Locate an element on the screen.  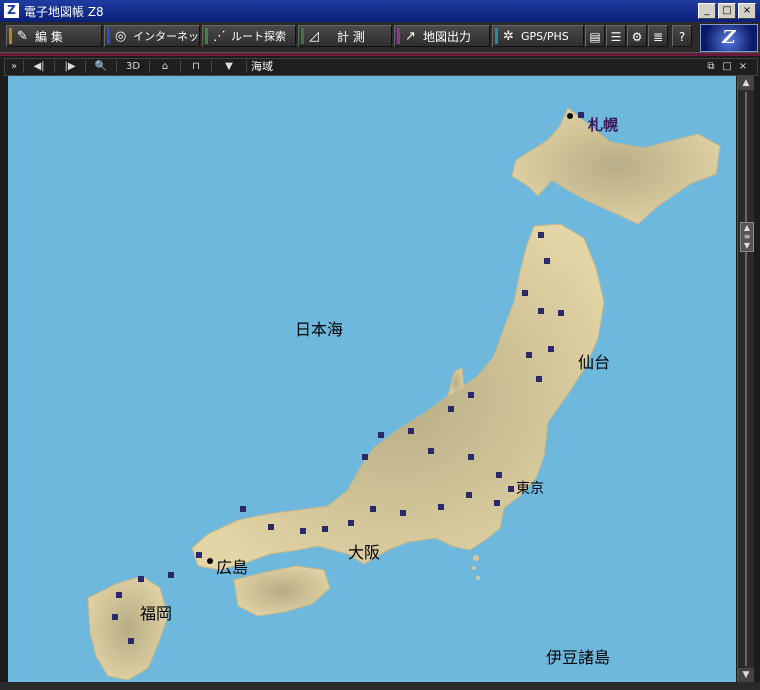
map-output-button: ↗ 地図出力 is located at coordinates (442, 36).